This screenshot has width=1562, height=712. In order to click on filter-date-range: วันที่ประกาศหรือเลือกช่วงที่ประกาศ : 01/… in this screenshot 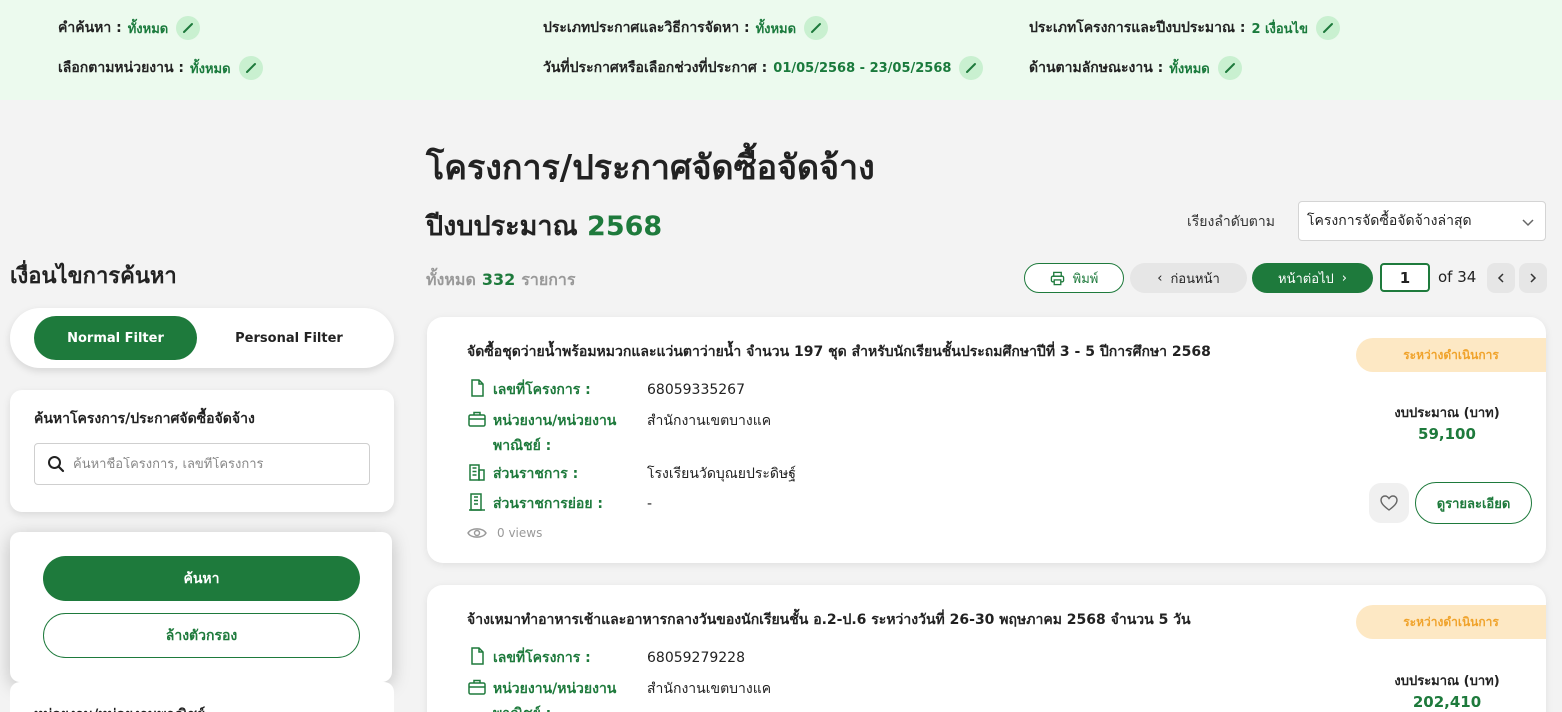, I will do `click(763, 68)`.